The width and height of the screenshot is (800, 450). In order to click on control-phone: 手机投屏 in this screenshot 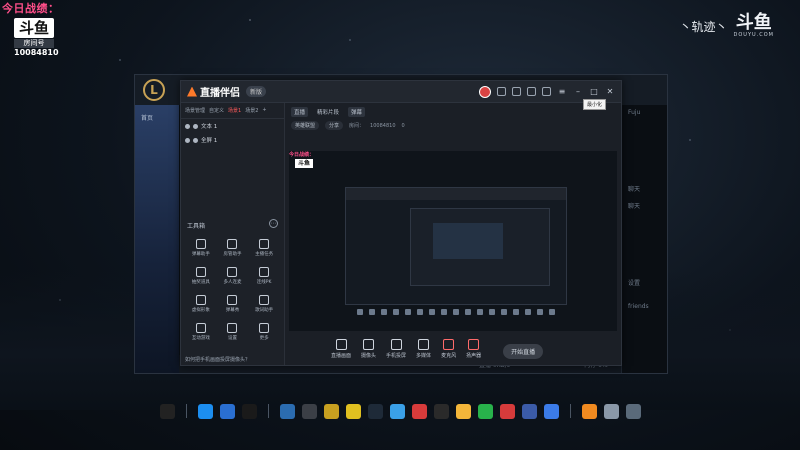, I will do `click(396, 349)`.